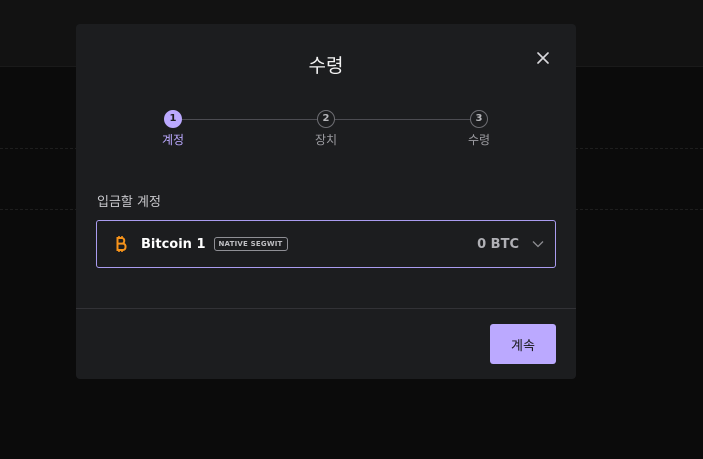  What do you see at coordinates (523, 344) in the screenshot?
I see `continue-button: 계속` at bounding box center [523, 344].